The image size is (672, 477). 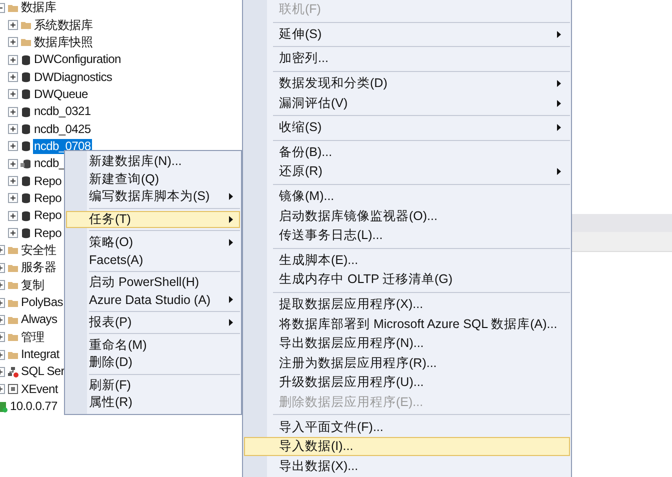 I want to click on menu-item: 还原(R), so click(x=407, y=172).